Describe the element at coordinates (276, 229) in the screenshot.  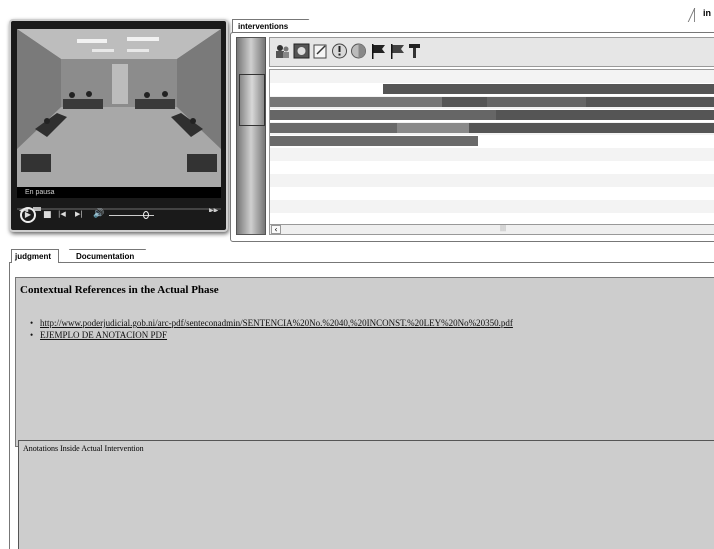
I see `scroll-left-arrow-icon: ‹` at that location.